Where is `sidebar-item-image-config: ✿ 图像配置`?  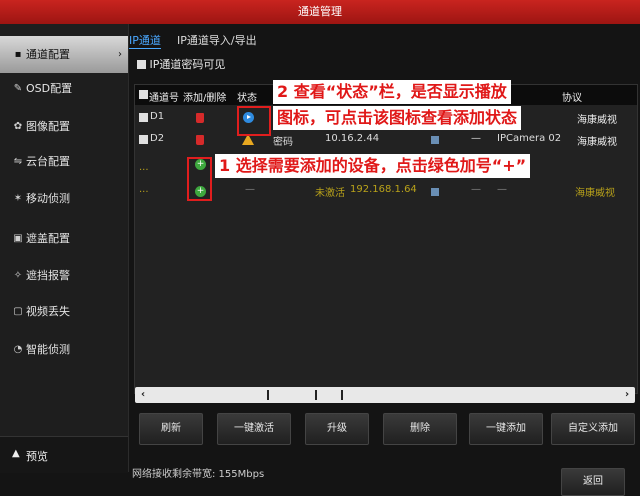 sidebar-item-image-config: ✿ 图像配置 is located at coordinates (64, 126).